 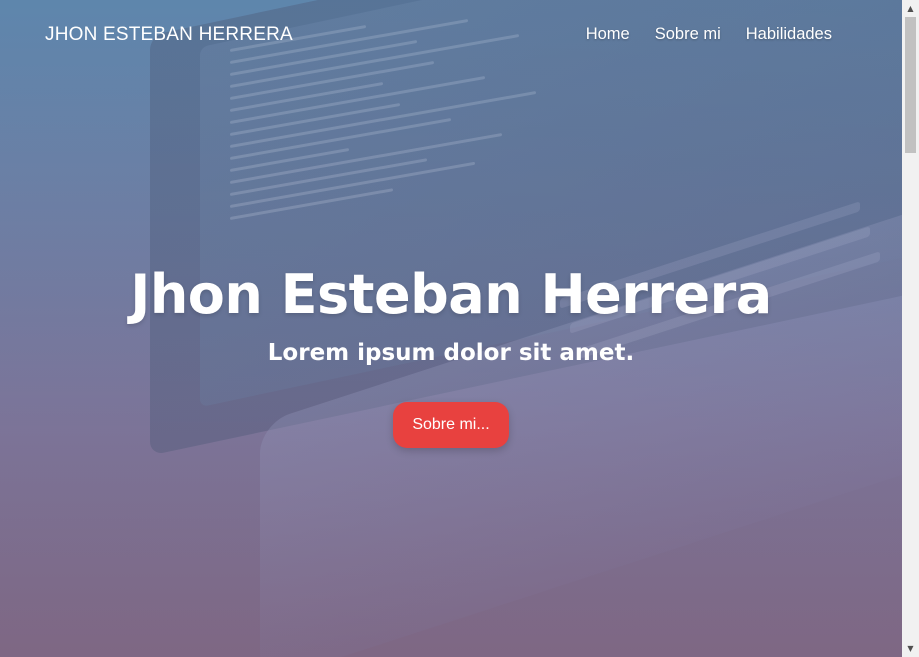 What do you see at coordinates (910, 8) in the screenshot?
I see `triangle-up-icon: ▲` at bounding box center [910, 8].